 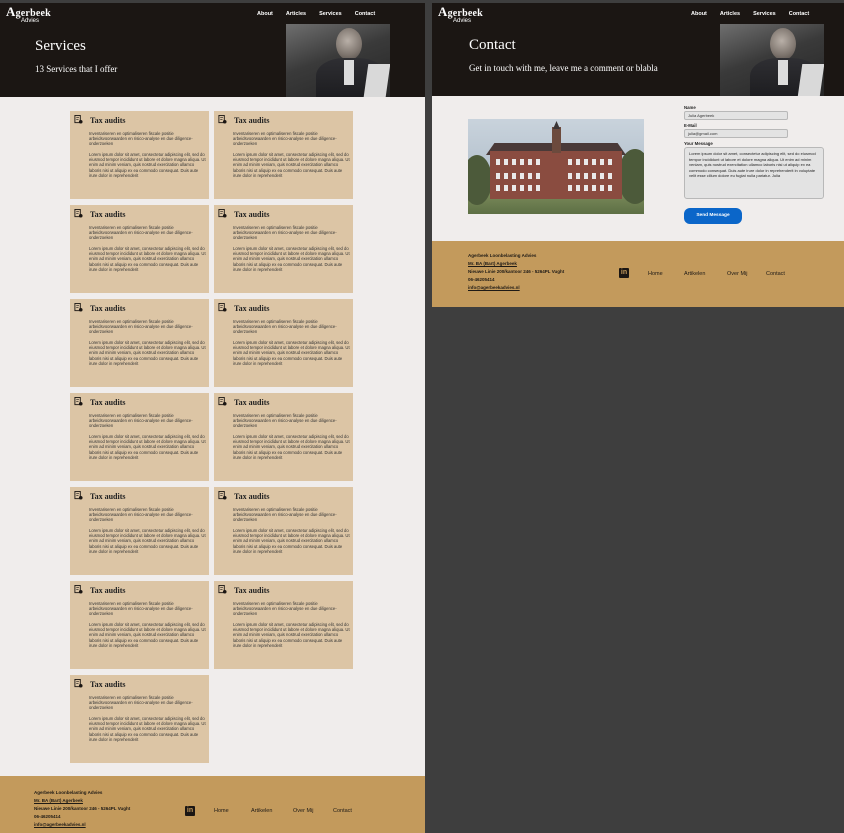 I want to click on page-title: Contact, so click(x=492, y=45).